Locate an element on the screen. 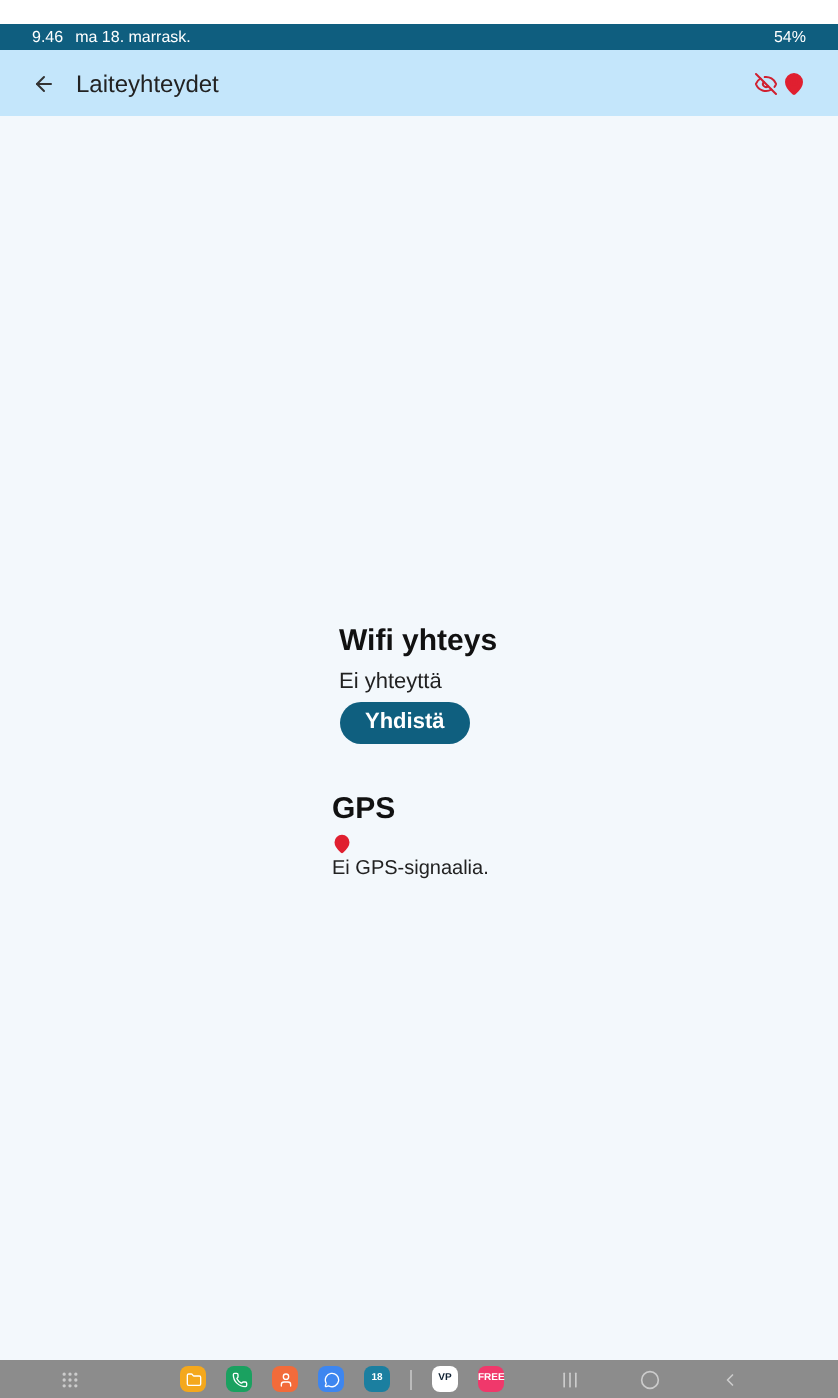  messages-app-icon is located at coordinates (331, 1379).